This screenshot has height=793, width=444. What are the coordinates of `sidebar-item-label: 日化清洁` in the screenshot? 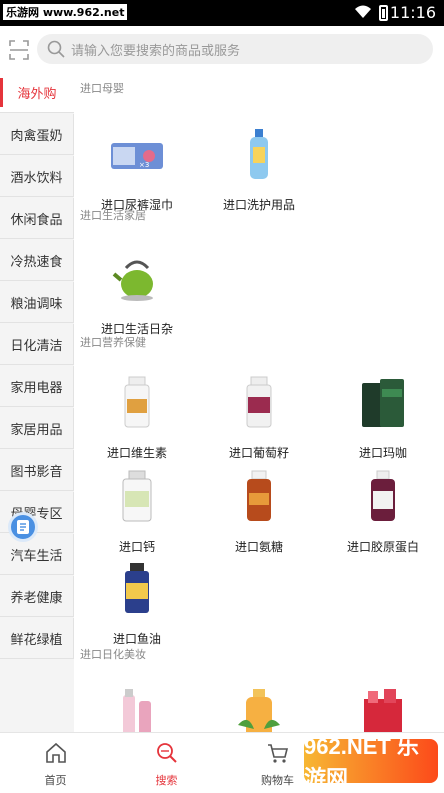 It's located at (36, 346).